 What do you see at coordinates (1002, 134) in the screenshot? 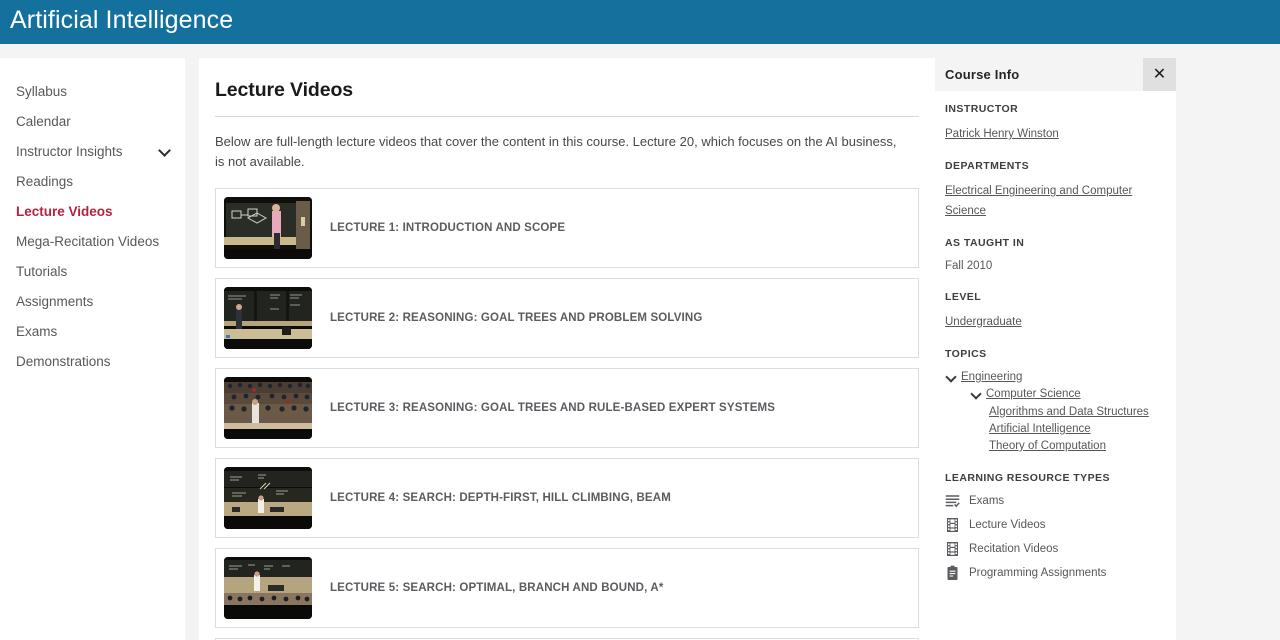
I see `instructor-link: Patrick Henry Winston` at bounding box center [1002, 134].